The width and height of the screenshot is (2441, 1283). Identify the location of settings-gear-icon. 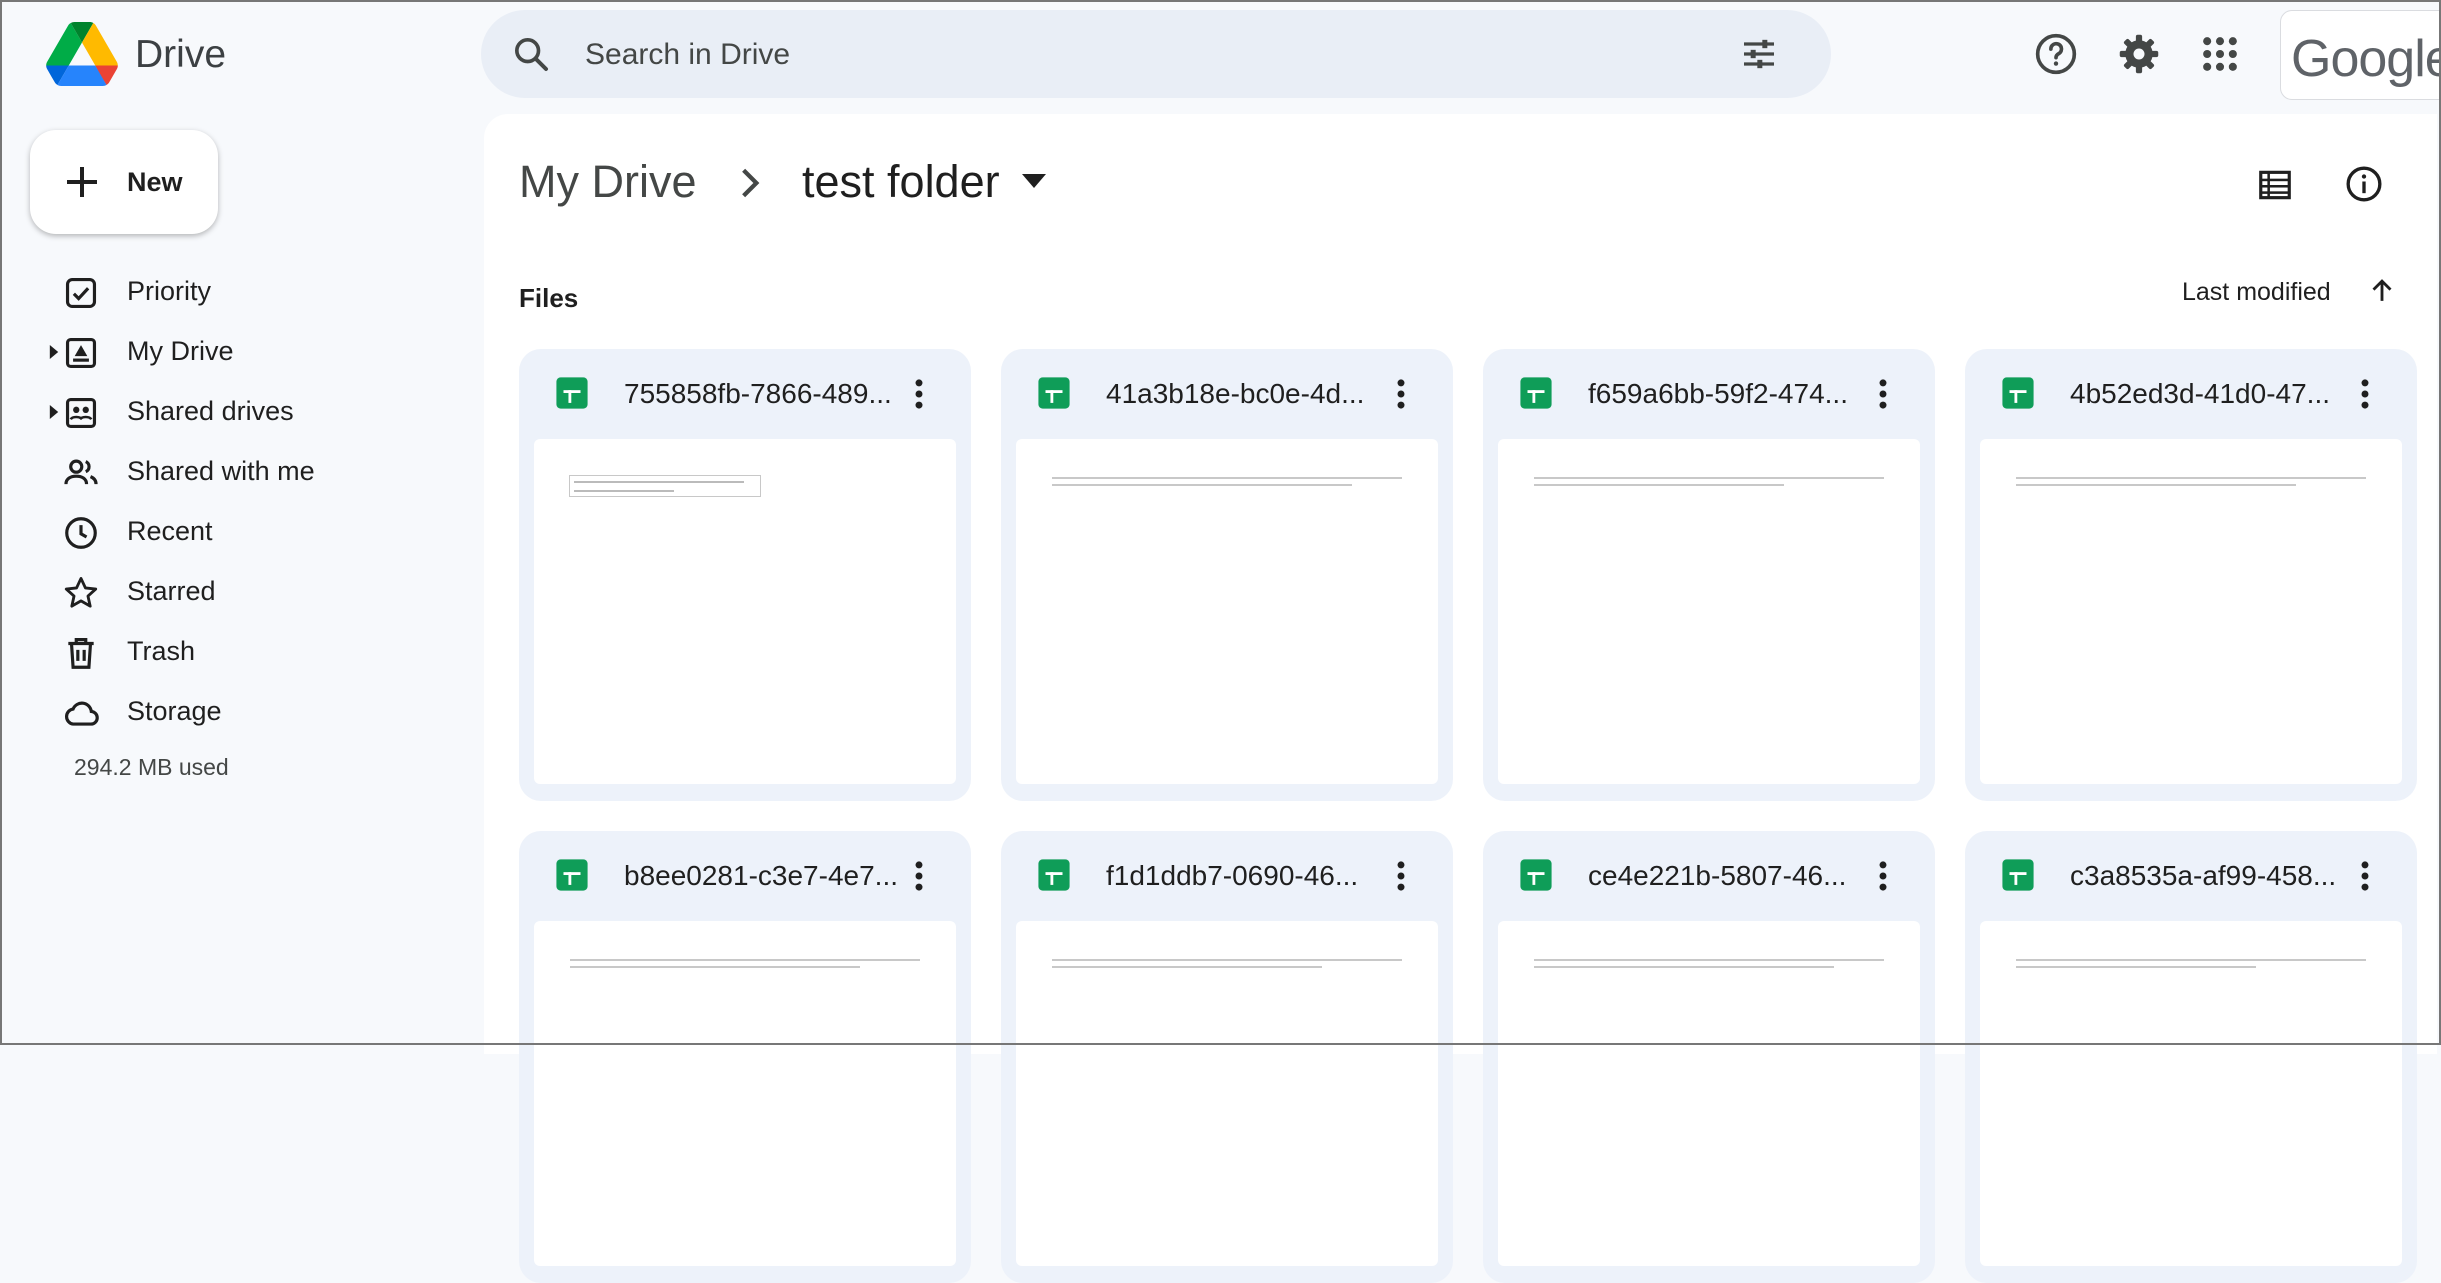
(2139, 54).